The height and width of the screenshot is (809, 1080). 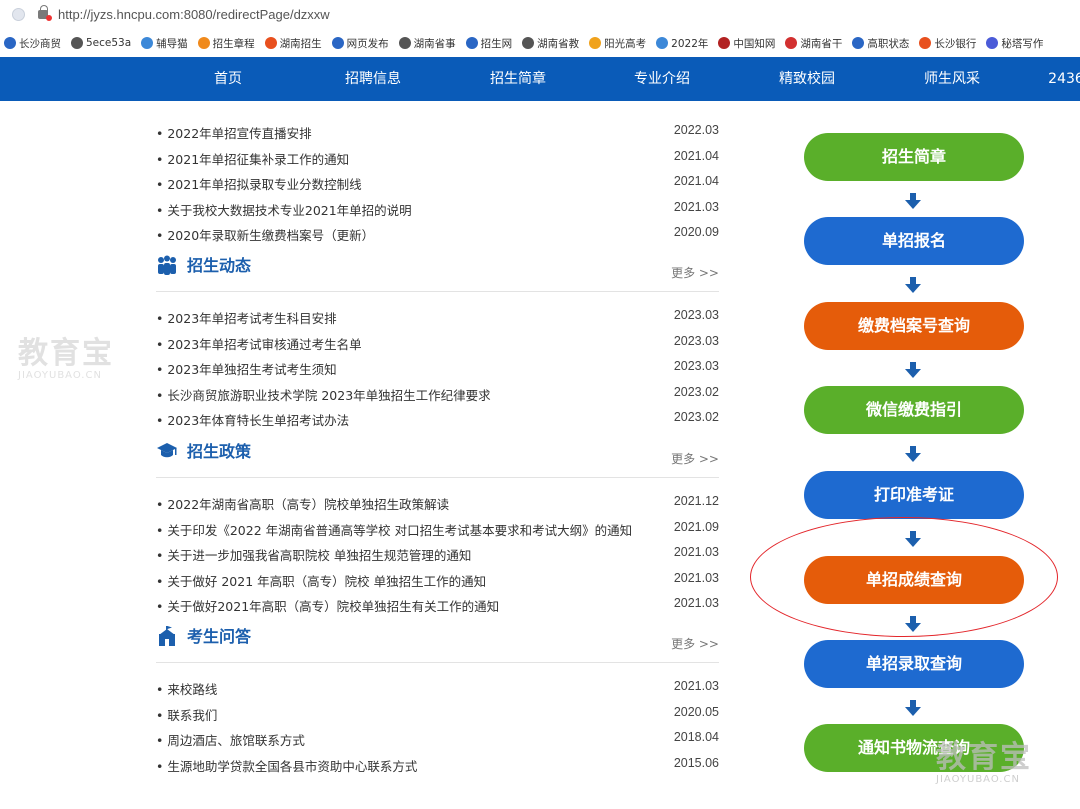 I want to click on list-item: • 关于做好 2021 年高职（高专）院校 单独招生工作的通知 2021.03, so click(x=437, y=578).